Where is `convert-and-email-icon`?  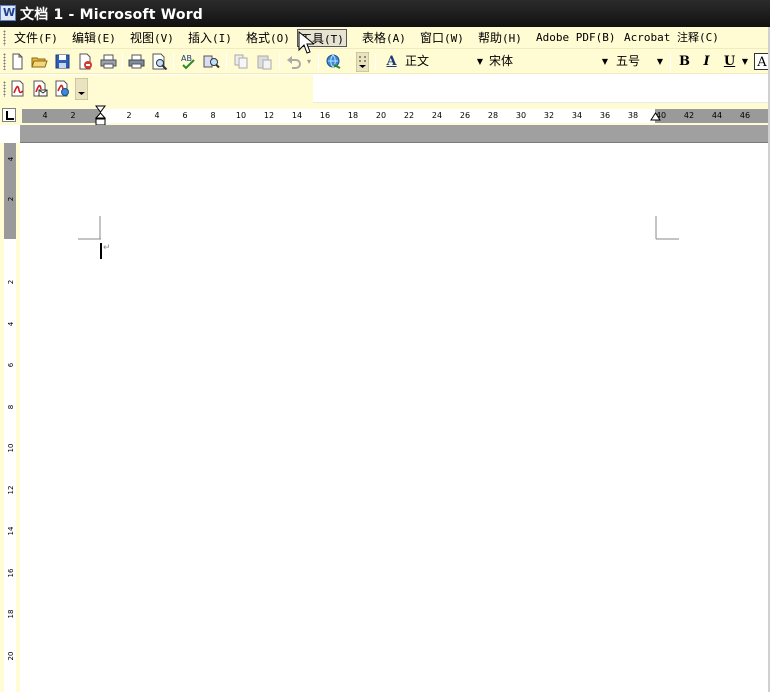
convert-and-email-icon is located at coordinates (39, 88).